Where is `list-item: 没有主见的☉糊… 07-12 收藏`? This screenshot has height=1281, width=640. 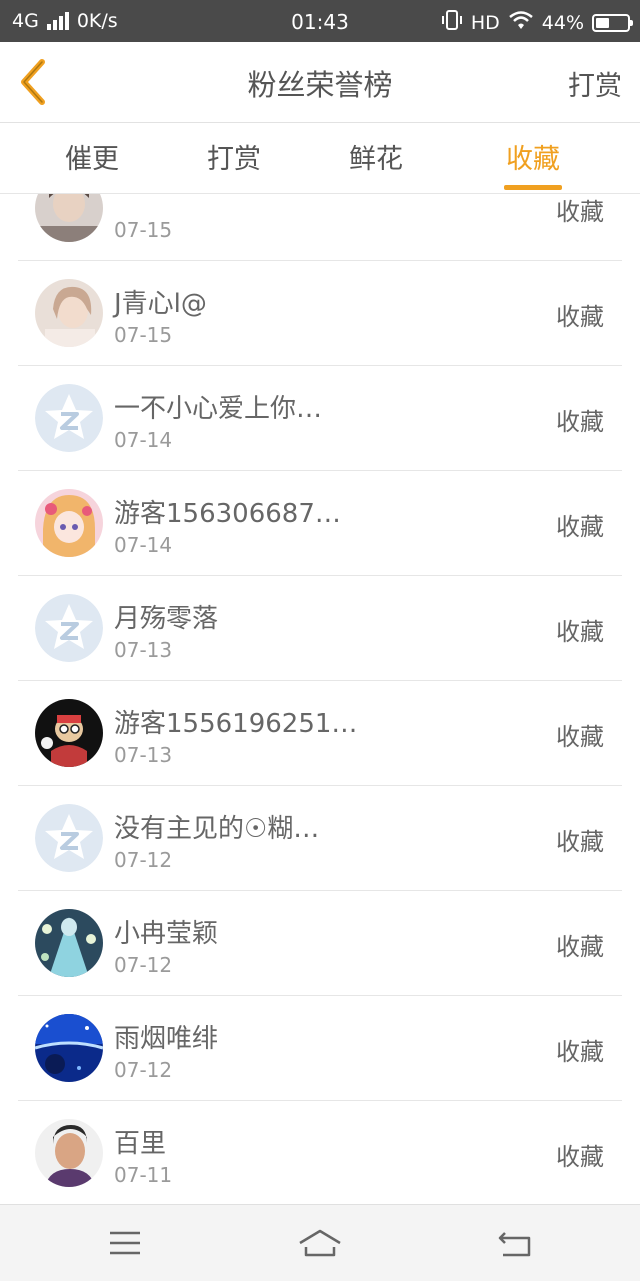
list-item: 没有主见的☉糊… 07-12 收藏 is located at coordinates (320, 838).